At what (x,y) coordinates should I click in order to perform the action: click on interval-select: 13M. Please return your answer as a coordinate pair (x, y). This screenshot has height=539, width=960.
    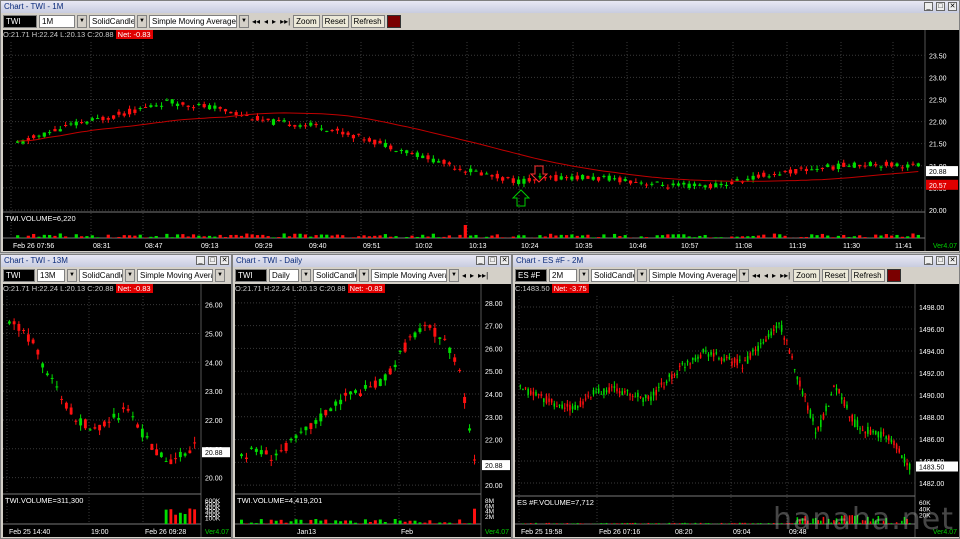
    Looking at the image, I should click on (51, 275).